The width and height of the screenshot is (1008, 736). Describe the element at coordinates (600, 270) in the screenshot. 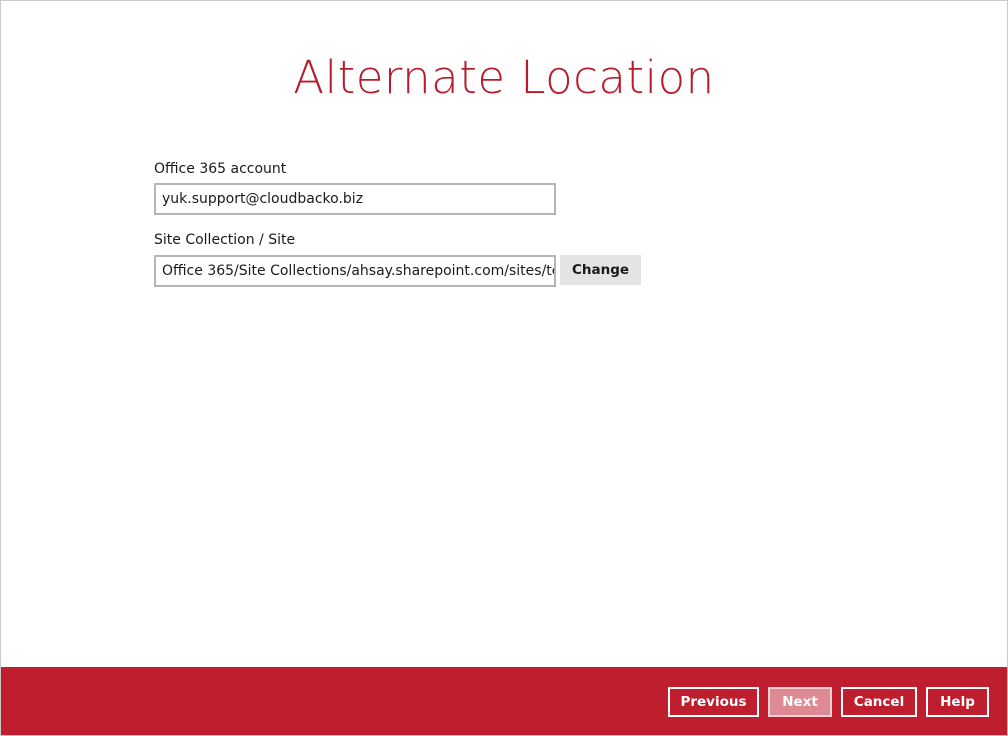

I see `change-button: Change` at that location.